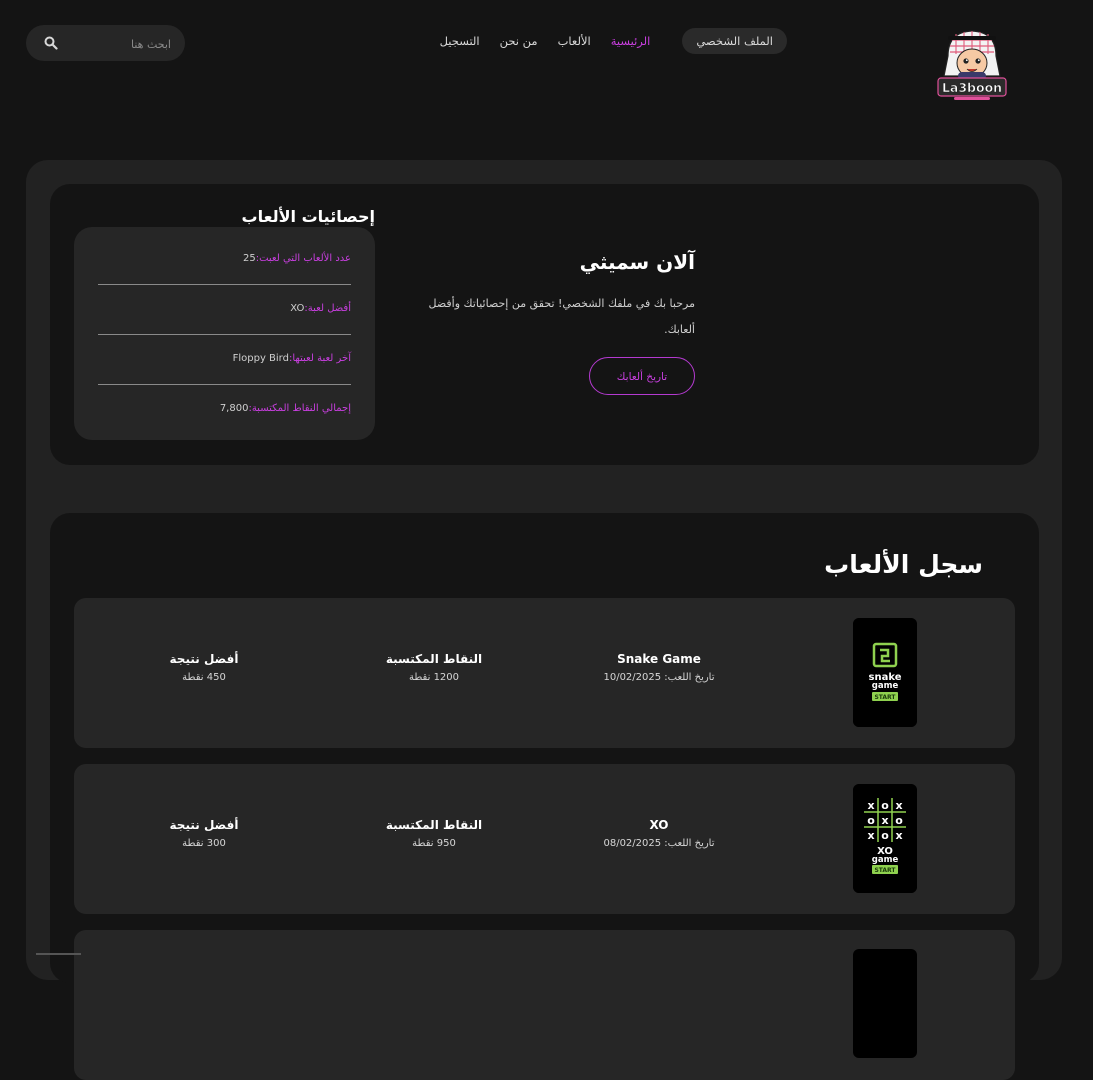  What do you see at coordinates (659, 667) in the screenshot?
I see `game-info: Snake Game تاريخ اللعب: 10/02/2025` at bounding box center [659, 667].